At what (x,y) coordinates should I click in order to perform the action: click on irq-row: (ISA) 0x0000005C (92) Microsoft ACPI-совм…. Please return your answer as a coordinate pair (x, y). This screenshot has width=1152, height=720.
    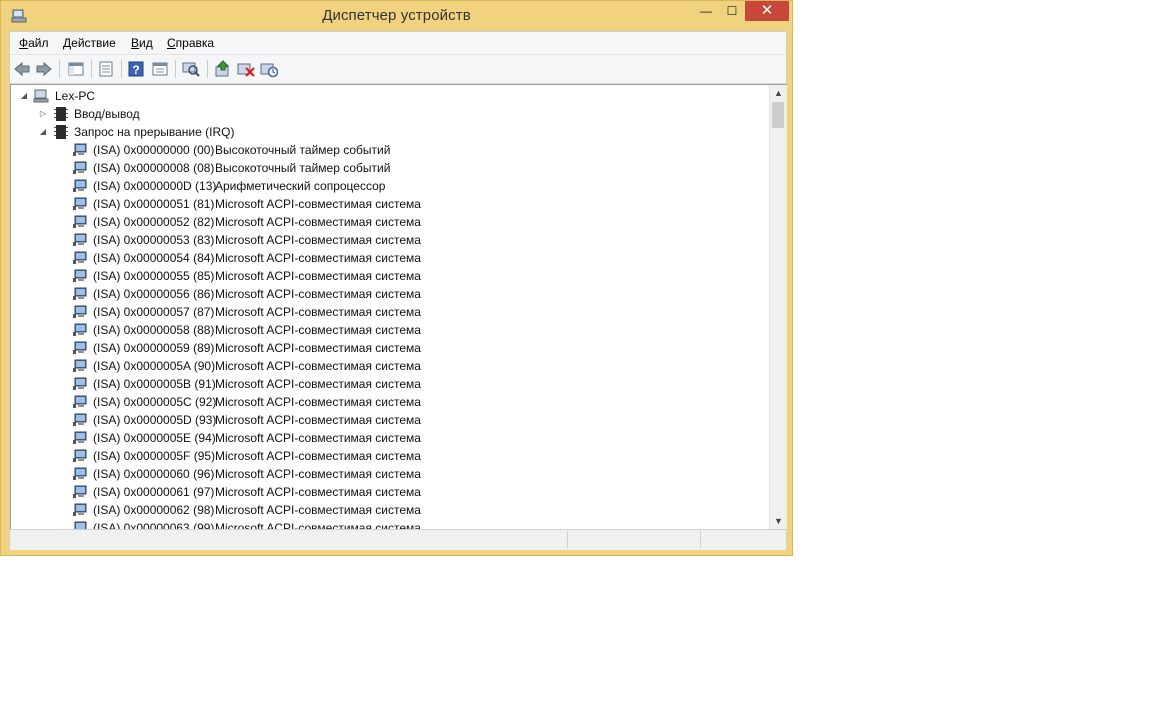
    Looking at the image, I should click on (391, 402).